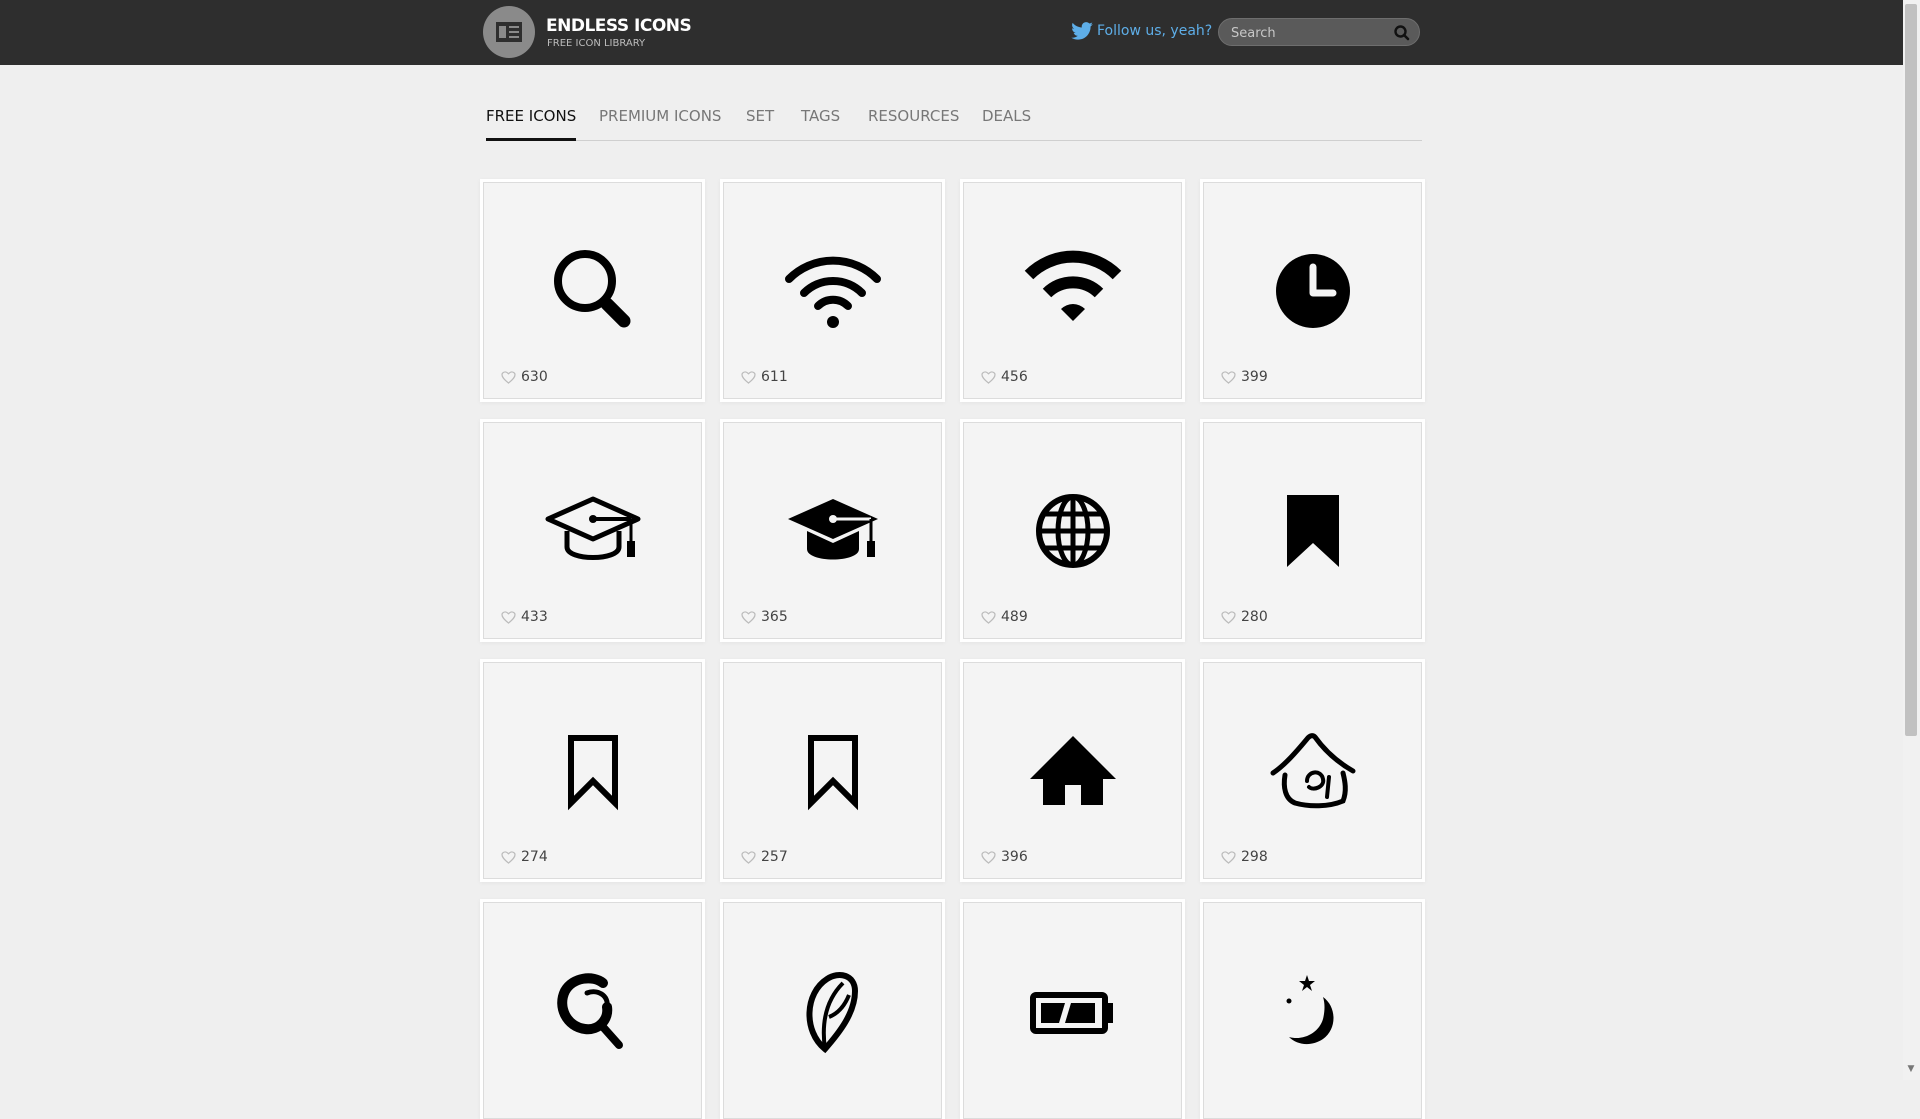 This screenshot has width=1920, height=1119. What do you see at coordinates (1014, 857) in the screenshot?
I see `likes-value: 396` at bounding box center [1014, 857].